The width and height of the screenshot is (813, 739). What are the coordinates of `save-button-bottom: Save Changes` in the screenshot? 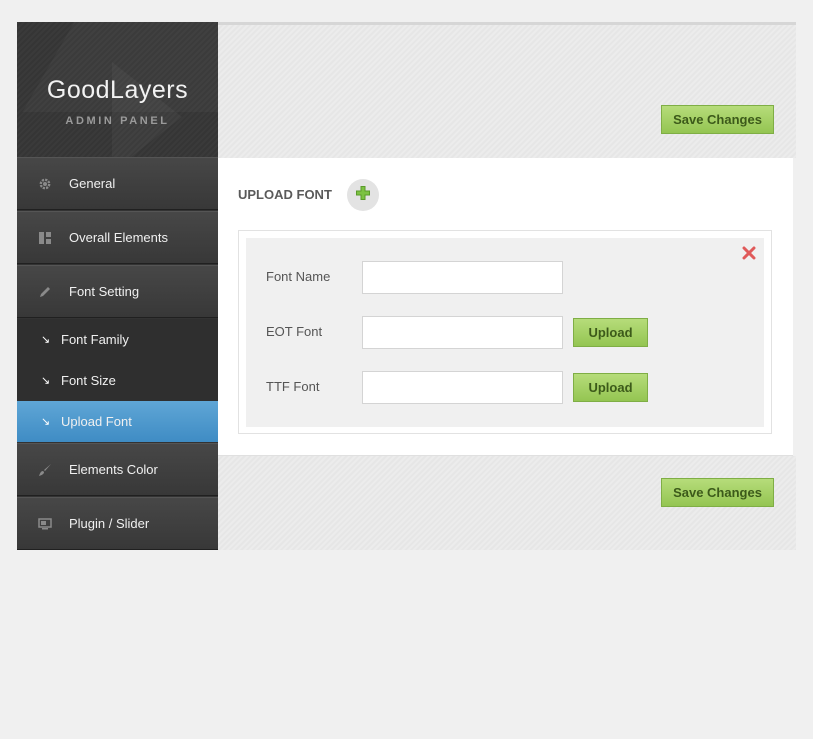 It's located at (717, 492).